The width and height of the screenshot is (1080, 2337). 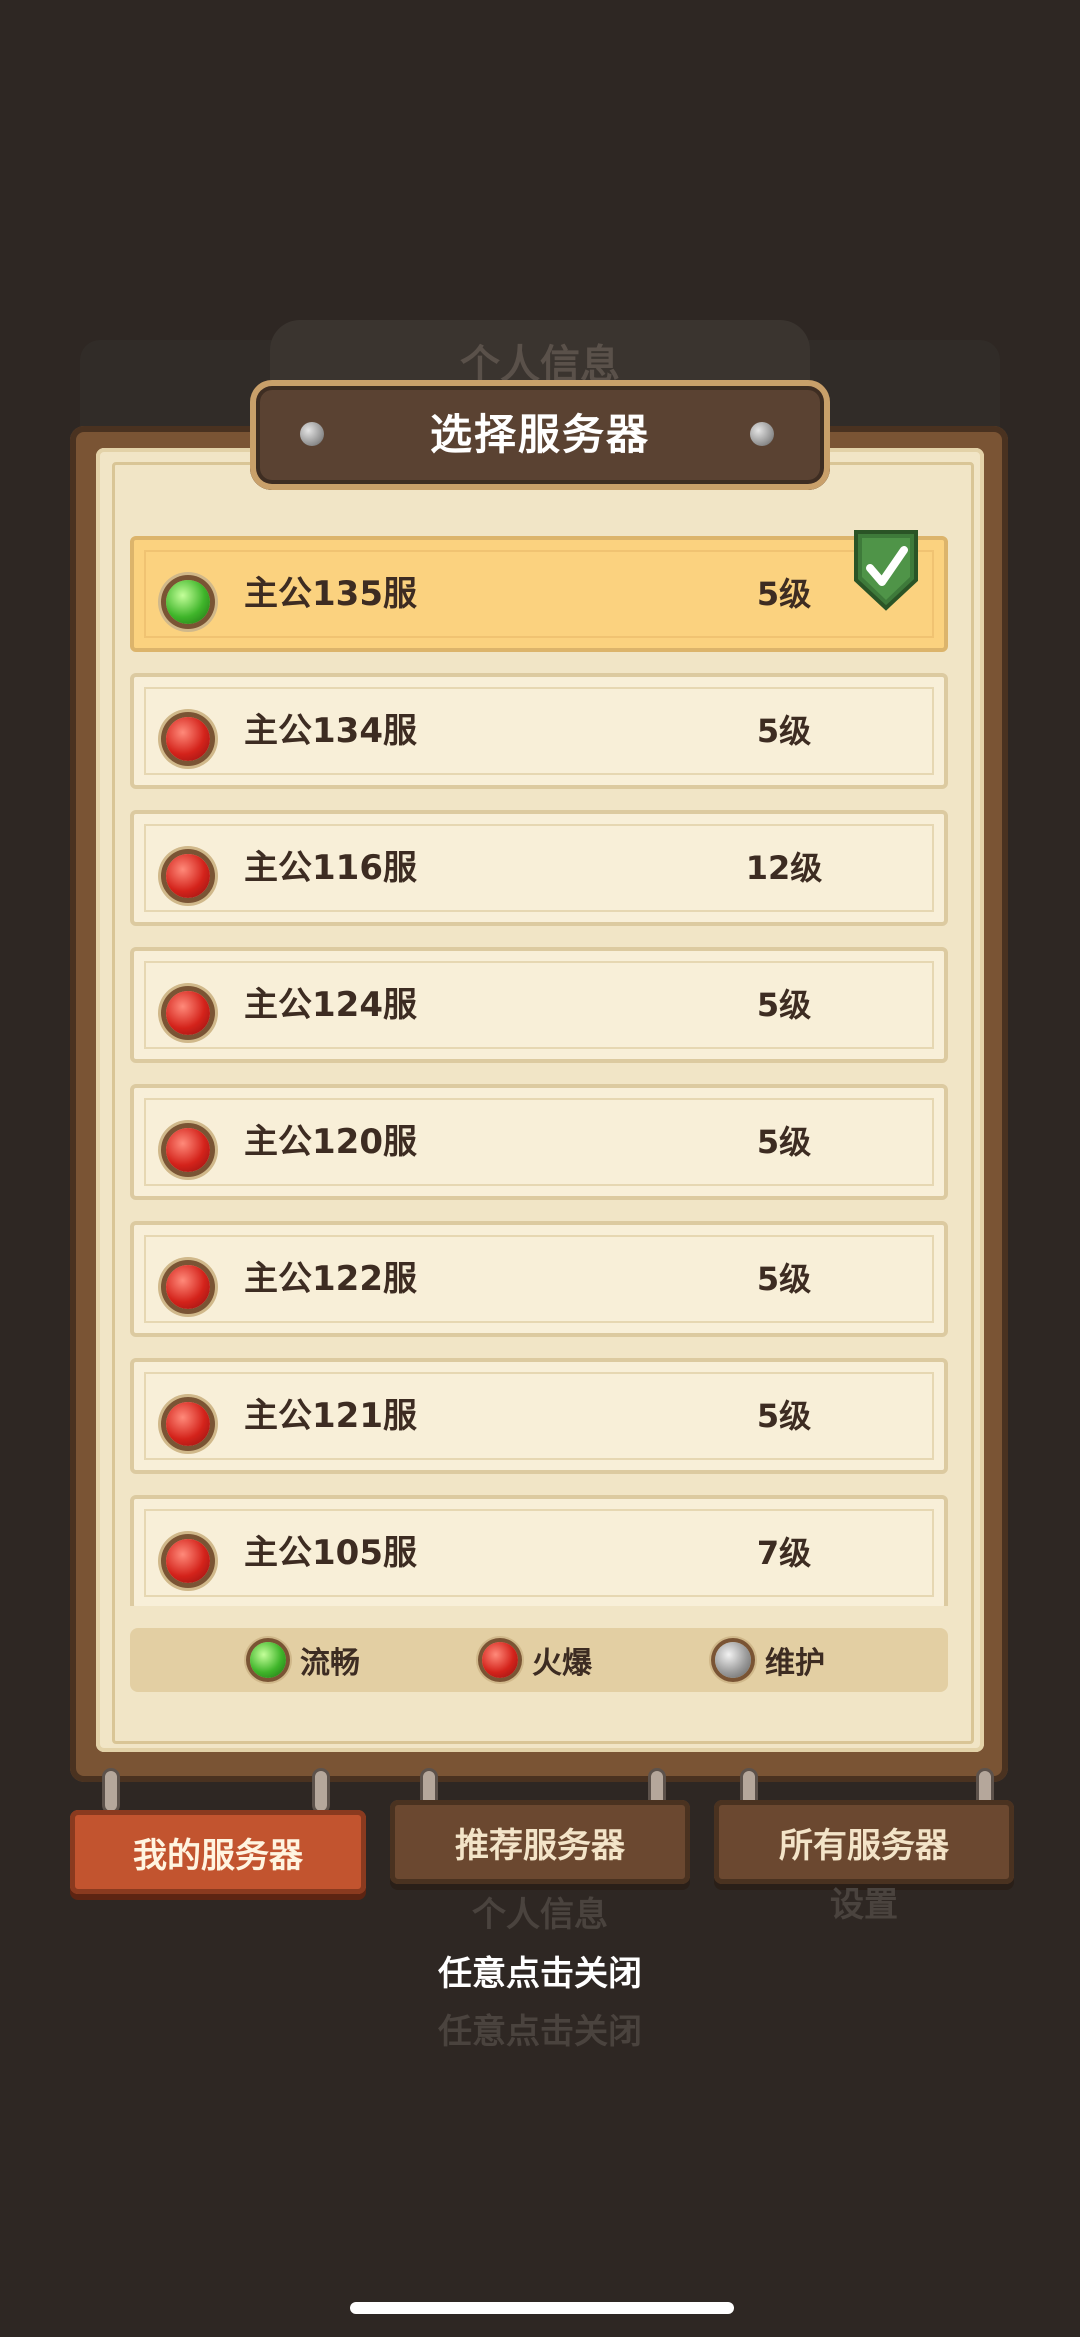 What do you see at coordinates (539, 1142) in the screenshot?
I see `server-row: 主公120服 5级` at bounding box center [539, 1142].